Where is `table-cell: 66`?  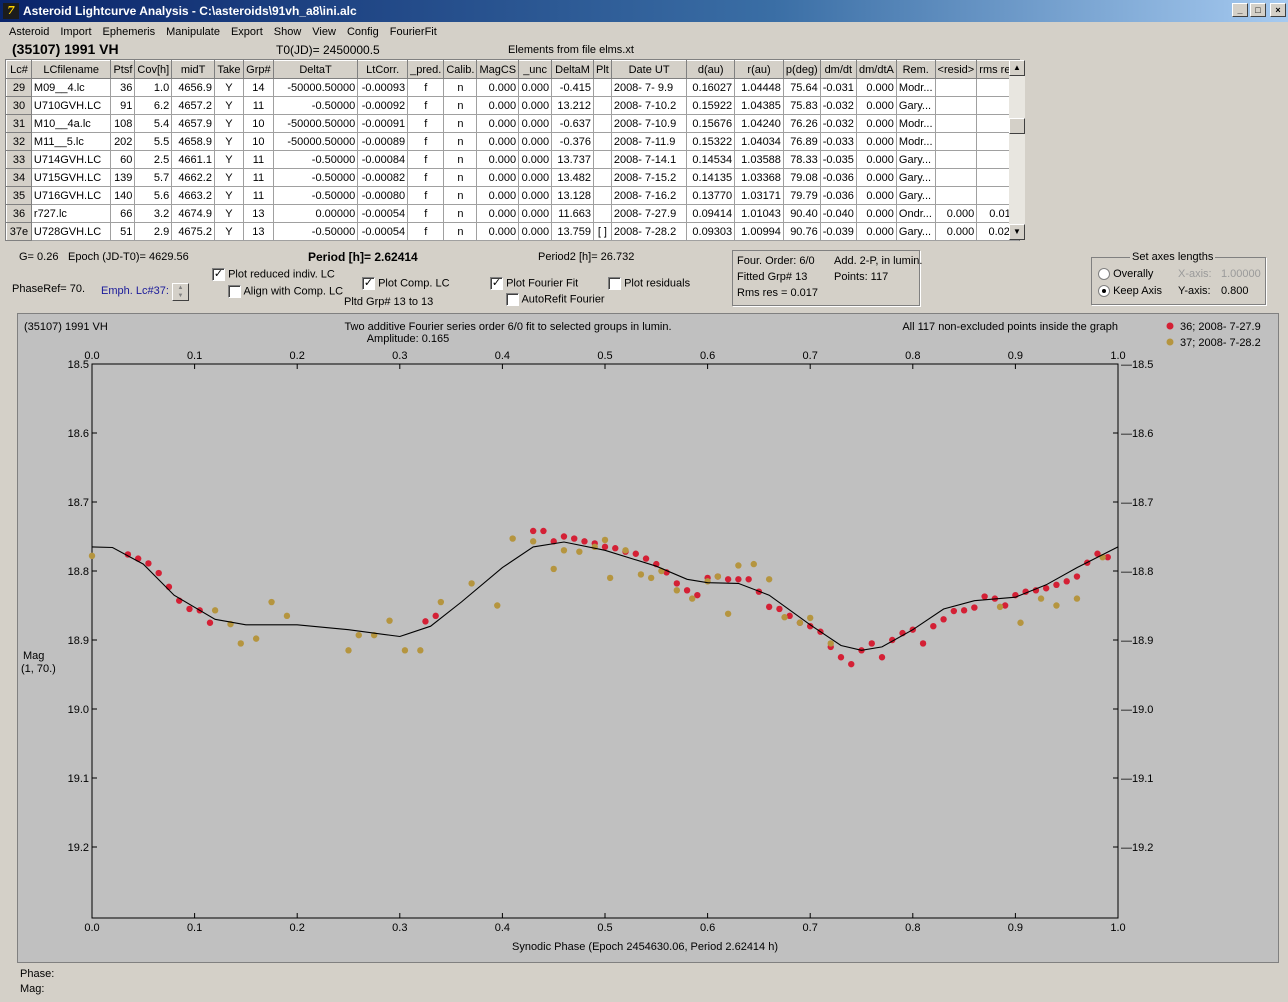 table-cell: 66 is located at coordinates (123, 213).